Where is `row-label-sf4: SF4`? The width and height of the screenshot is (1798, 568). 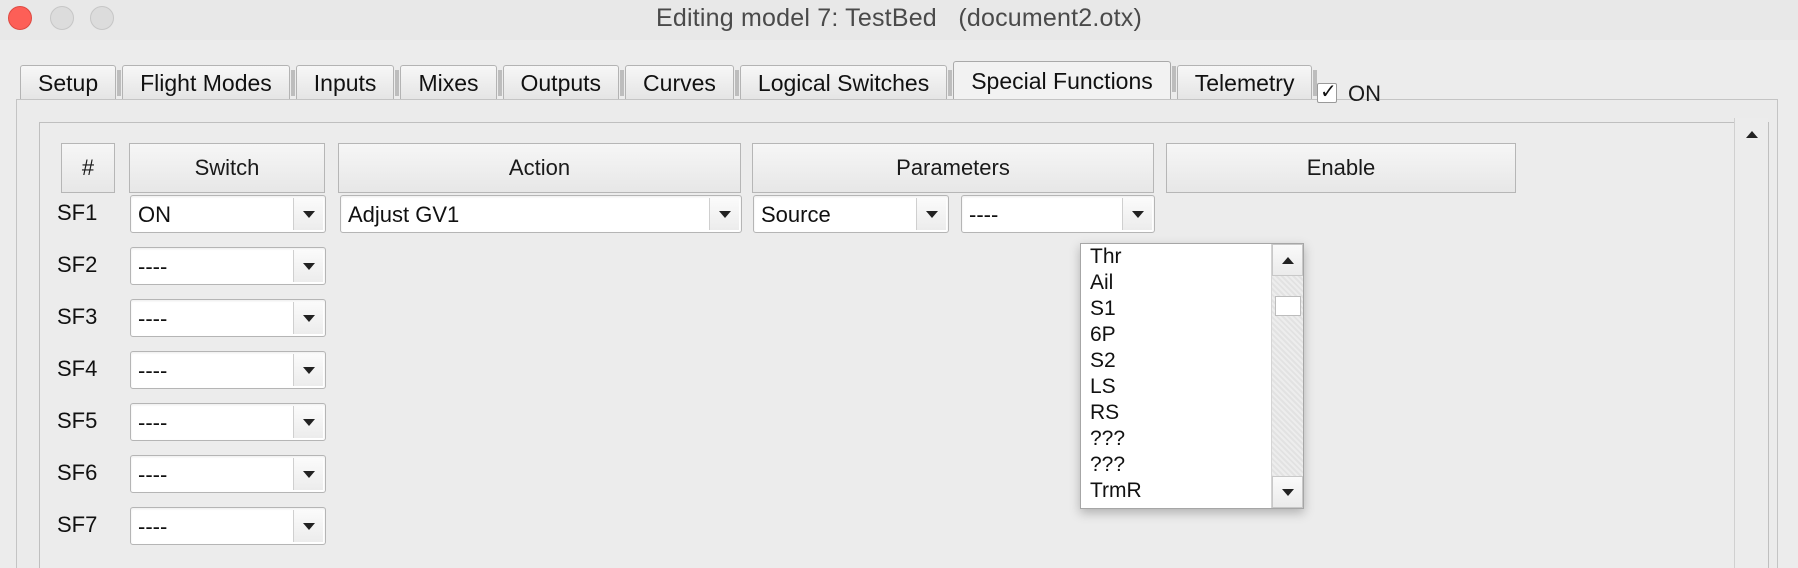 row-label-sf4: SF4 is located at coordinates (77, 368).